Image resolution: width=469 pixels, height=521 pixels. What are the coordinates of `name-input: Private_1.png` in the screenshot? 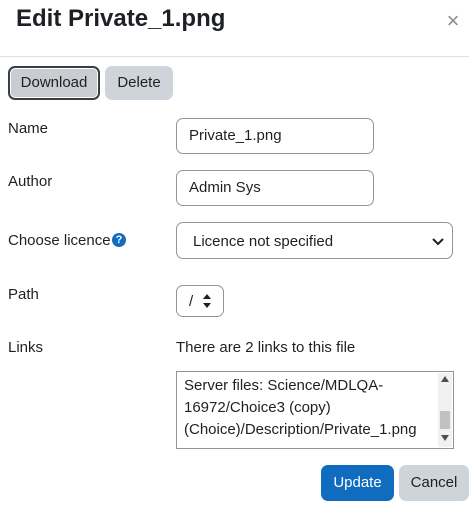 It's located at (275, 136).